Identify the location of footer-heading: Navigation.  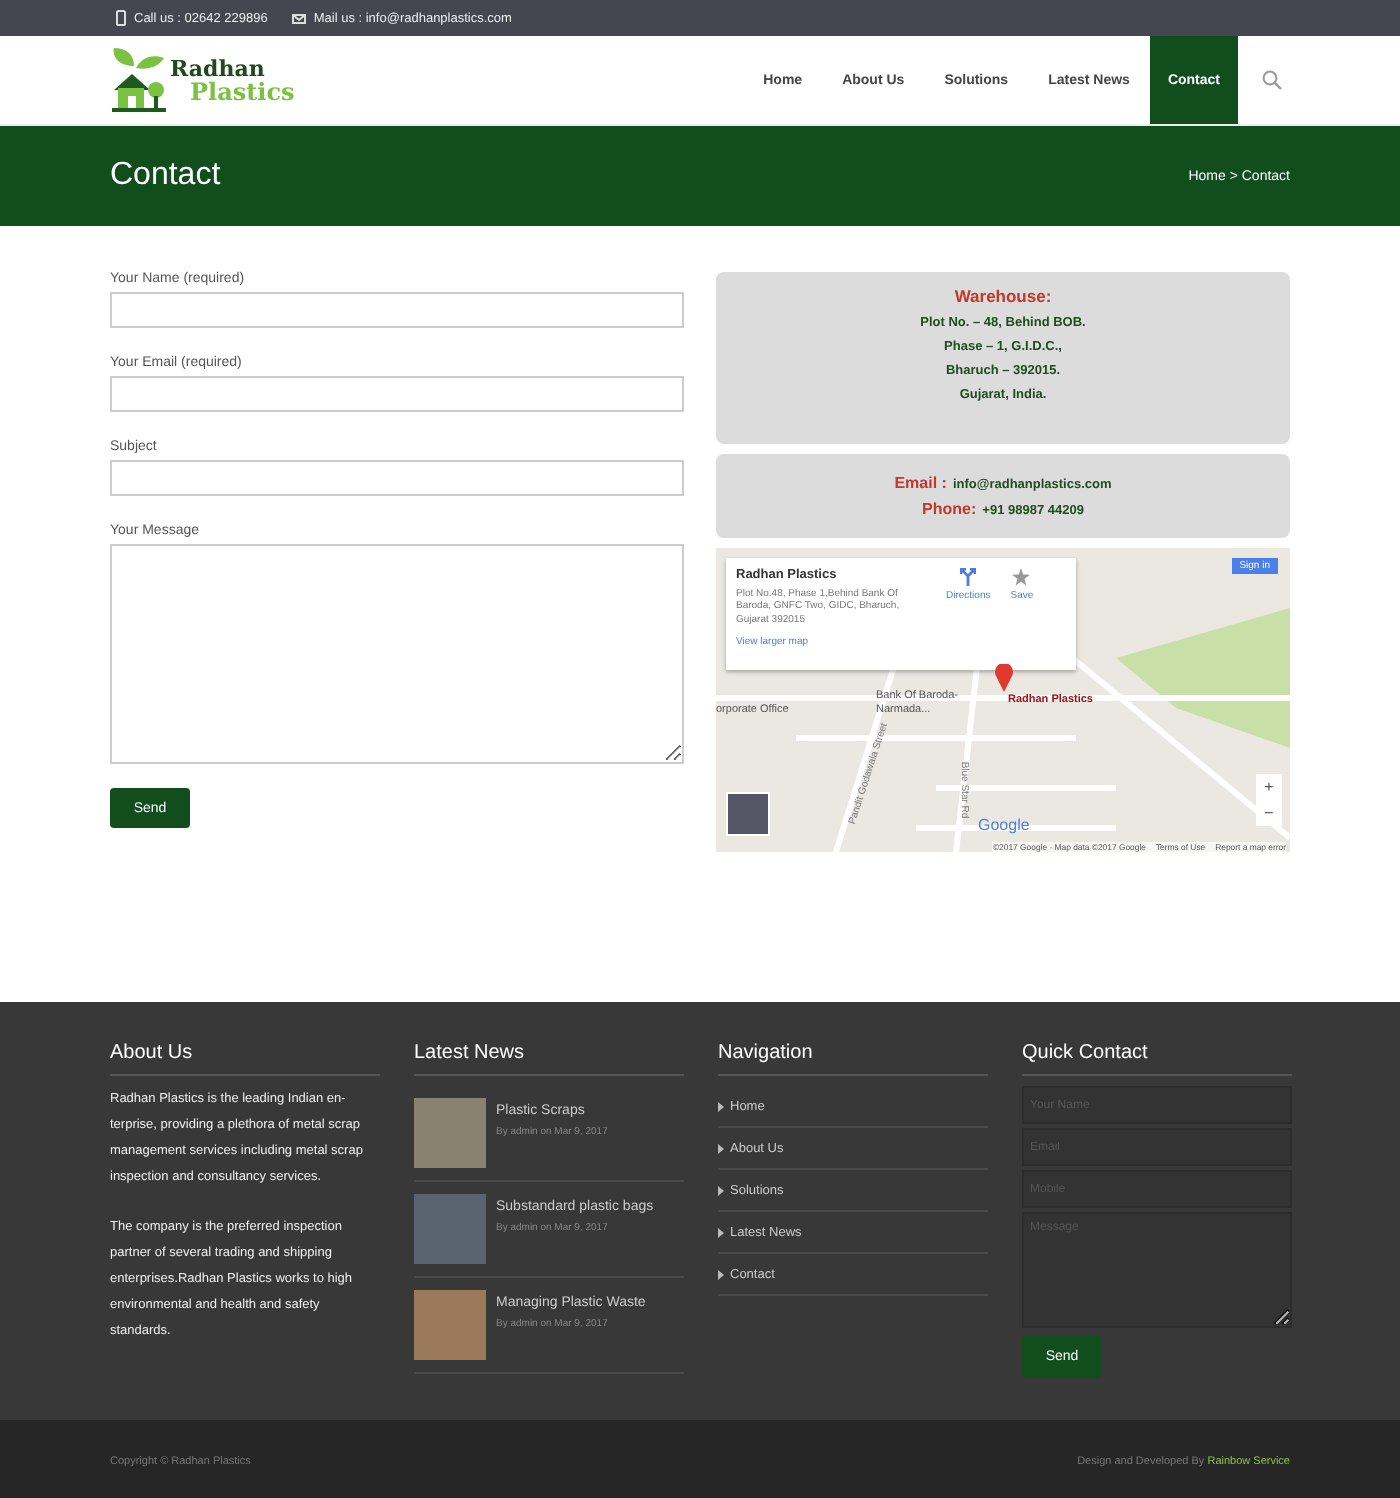
(853, 1059).